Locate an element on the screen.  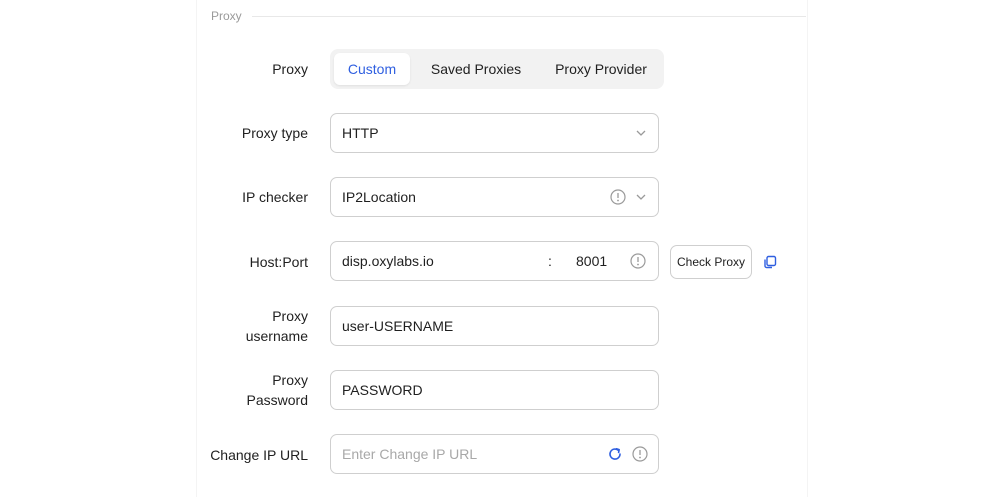
username-label-line1: Proxy is located at coordinates (290, 316).